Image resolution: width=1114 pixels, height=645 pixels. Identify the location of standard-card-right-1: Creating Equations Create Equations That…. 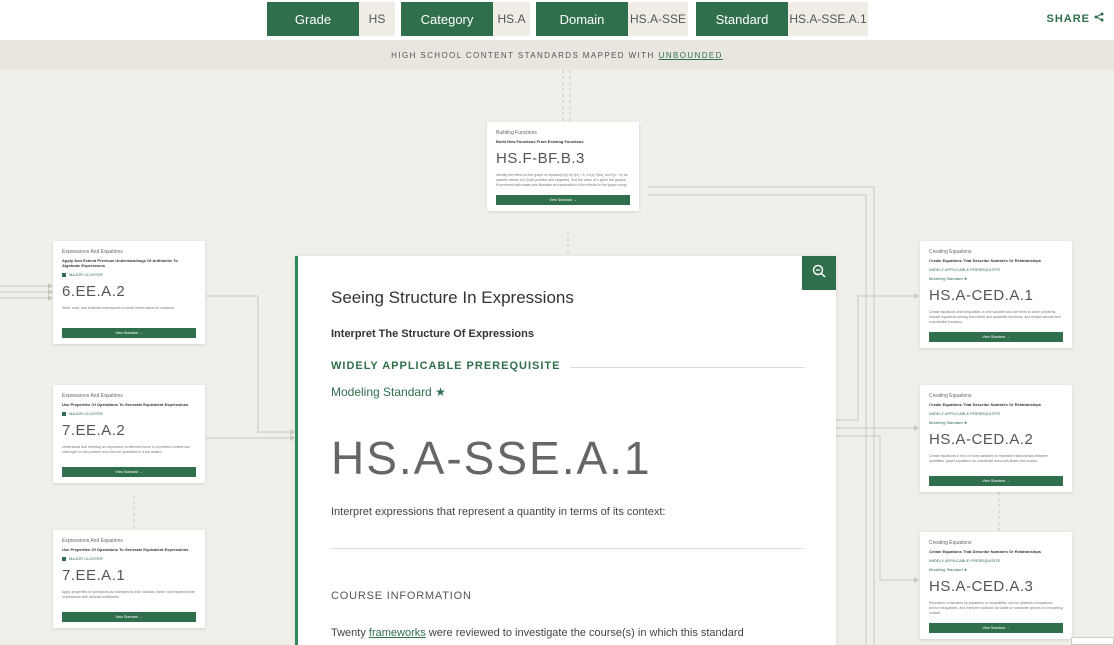
(996, 294).